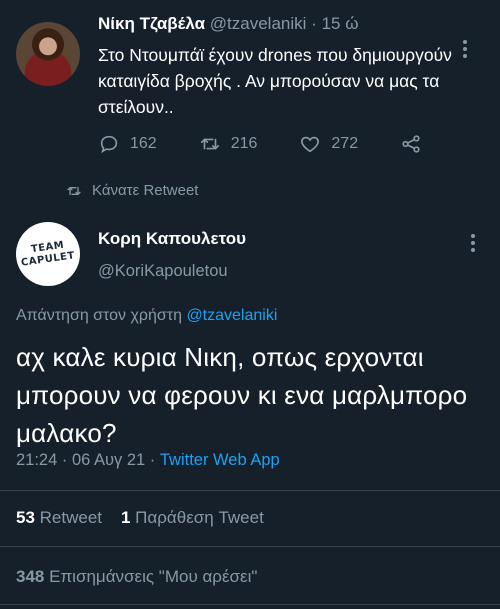  I want to click on tweet-header: Νίκη Τζαβέλα @tzavelaniki · 15 ώ, so click(228, 24).